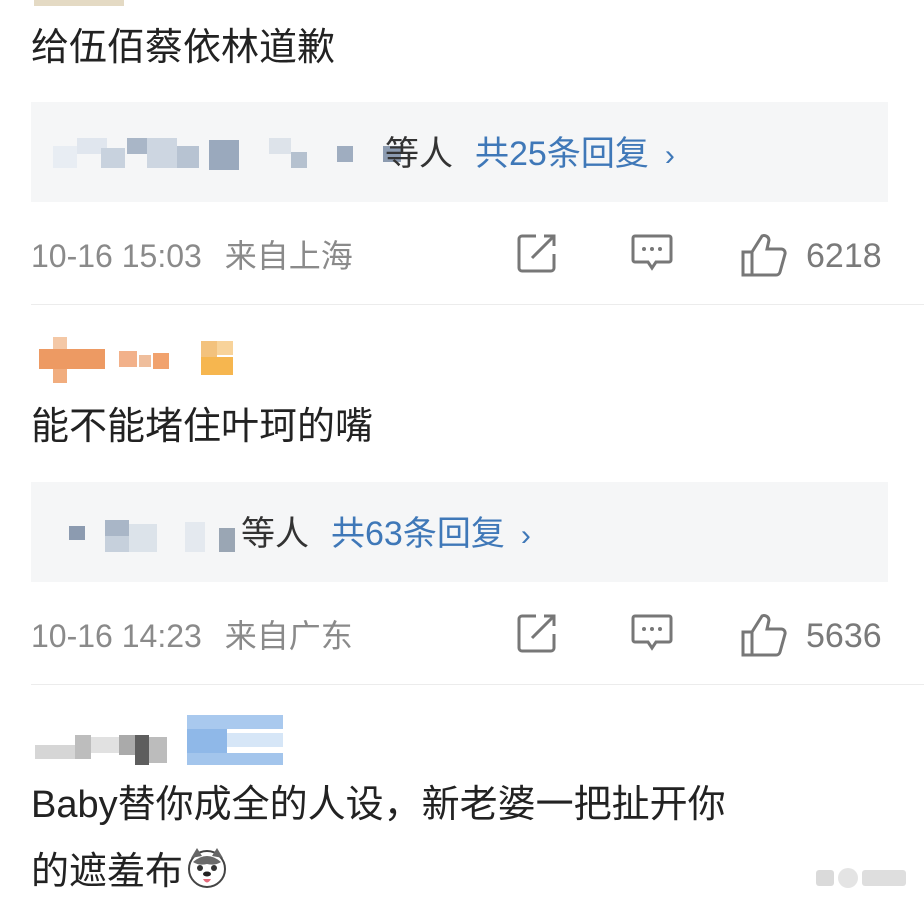 The height and width of the screenshot is (909, 924). Describe the element at coordinates (418, 534) in the screenshot. I see `reply-count-link: 共63条回复` at that location.